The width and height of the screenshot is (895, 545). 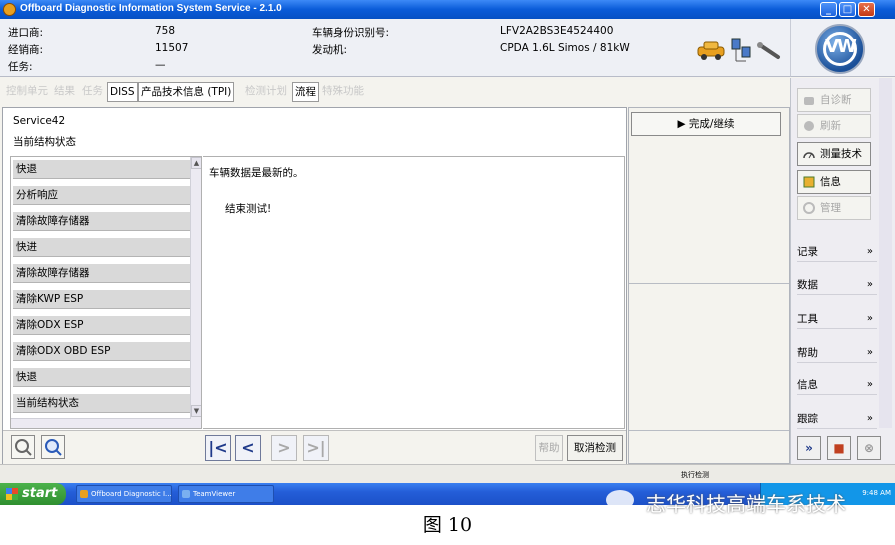 What do you see at coordinates (102, 299) in the screenshot?
I see `list-item: 清除KWP ESP` at bounding box center [102, 299].